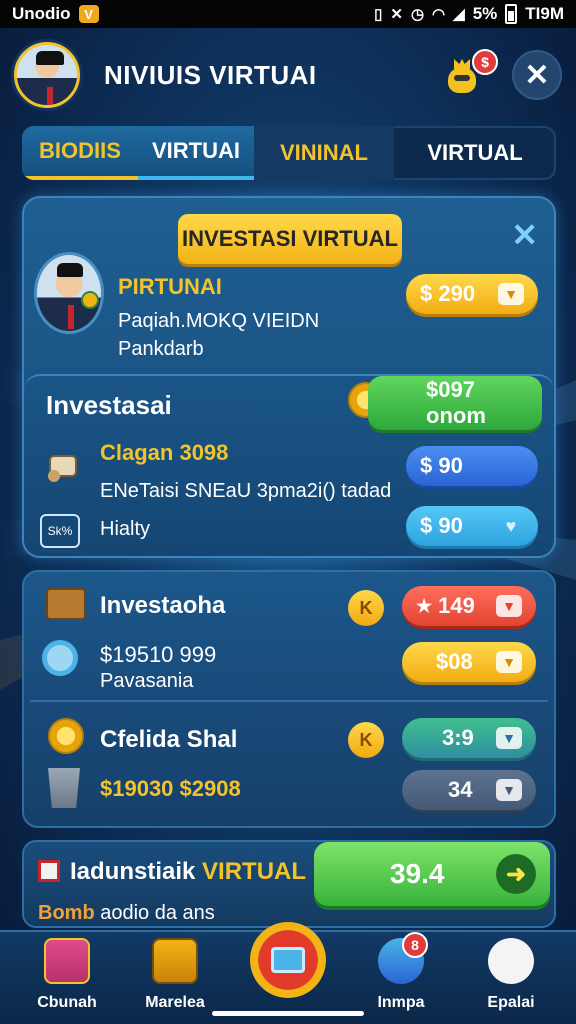  Describe the element at coordinates (485, 13) in the screenshot. I see `battery-percent: 5%` at that location.